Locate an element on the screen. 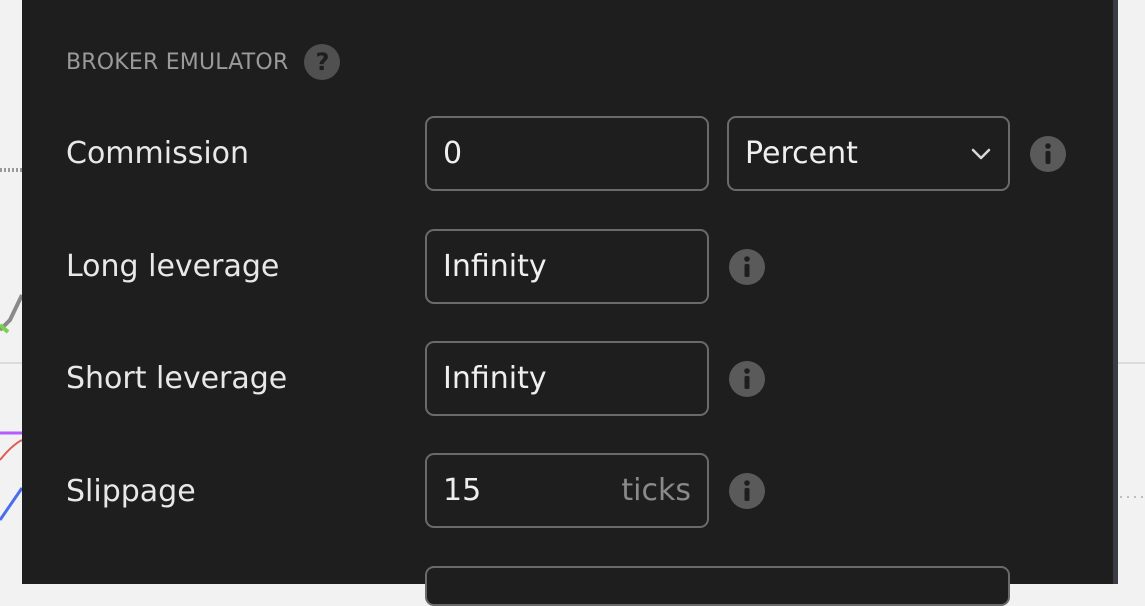 The width and height of the screenshot is (1145, 606). broker-emulator-header: BROKER EMULATOR ? is located at coordinates (203, 62).